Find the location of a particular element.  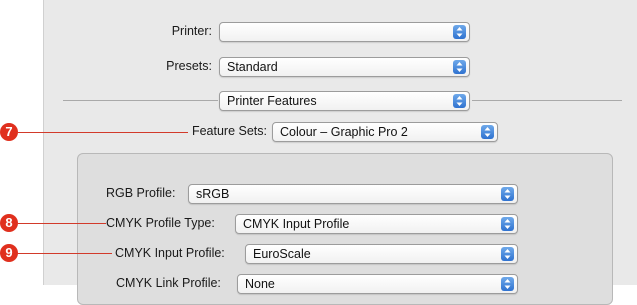

callout-8-badge: 8 is located at coordinates (9, 223).